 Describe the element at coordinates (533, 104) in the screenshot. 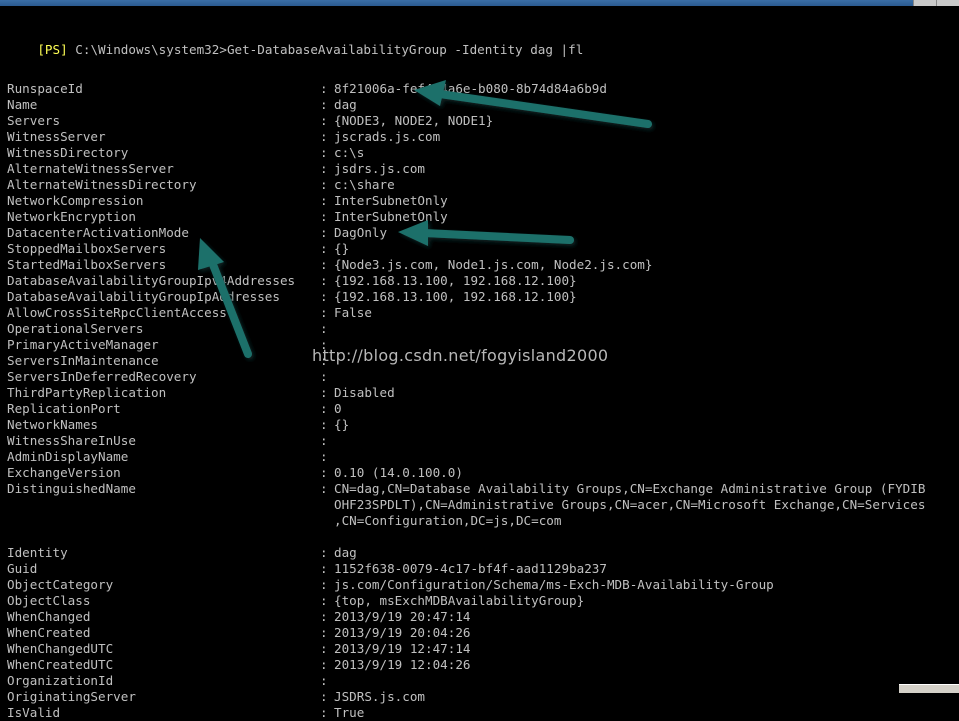

I see `arrow-to-name` at that location.